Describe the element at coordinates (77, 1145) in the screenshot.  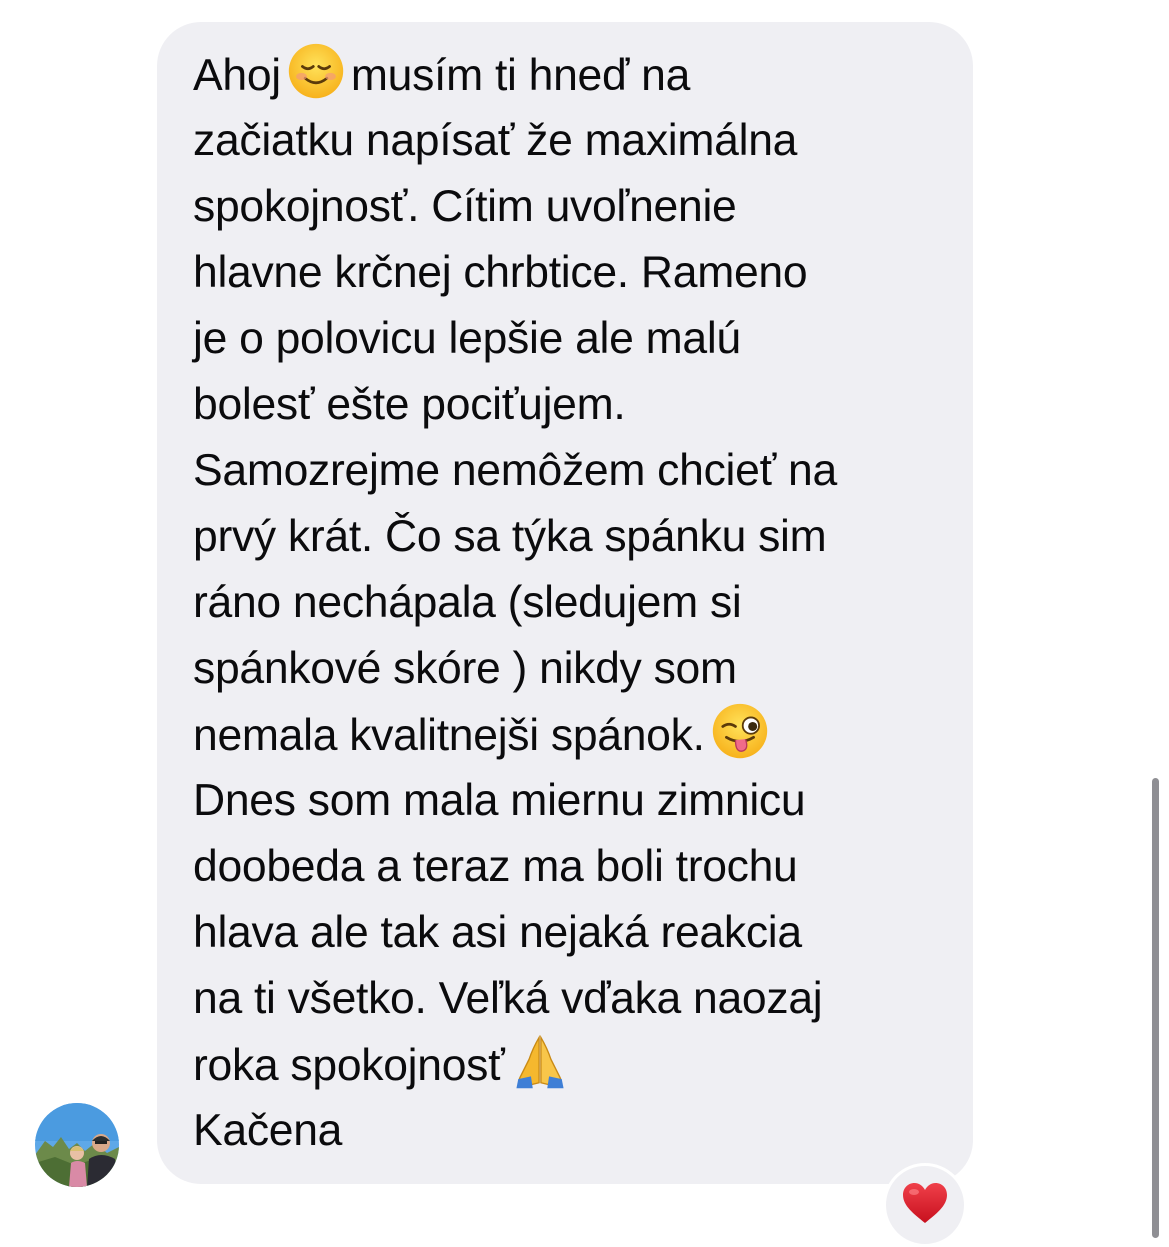
I see `sender-avatar` at that location.